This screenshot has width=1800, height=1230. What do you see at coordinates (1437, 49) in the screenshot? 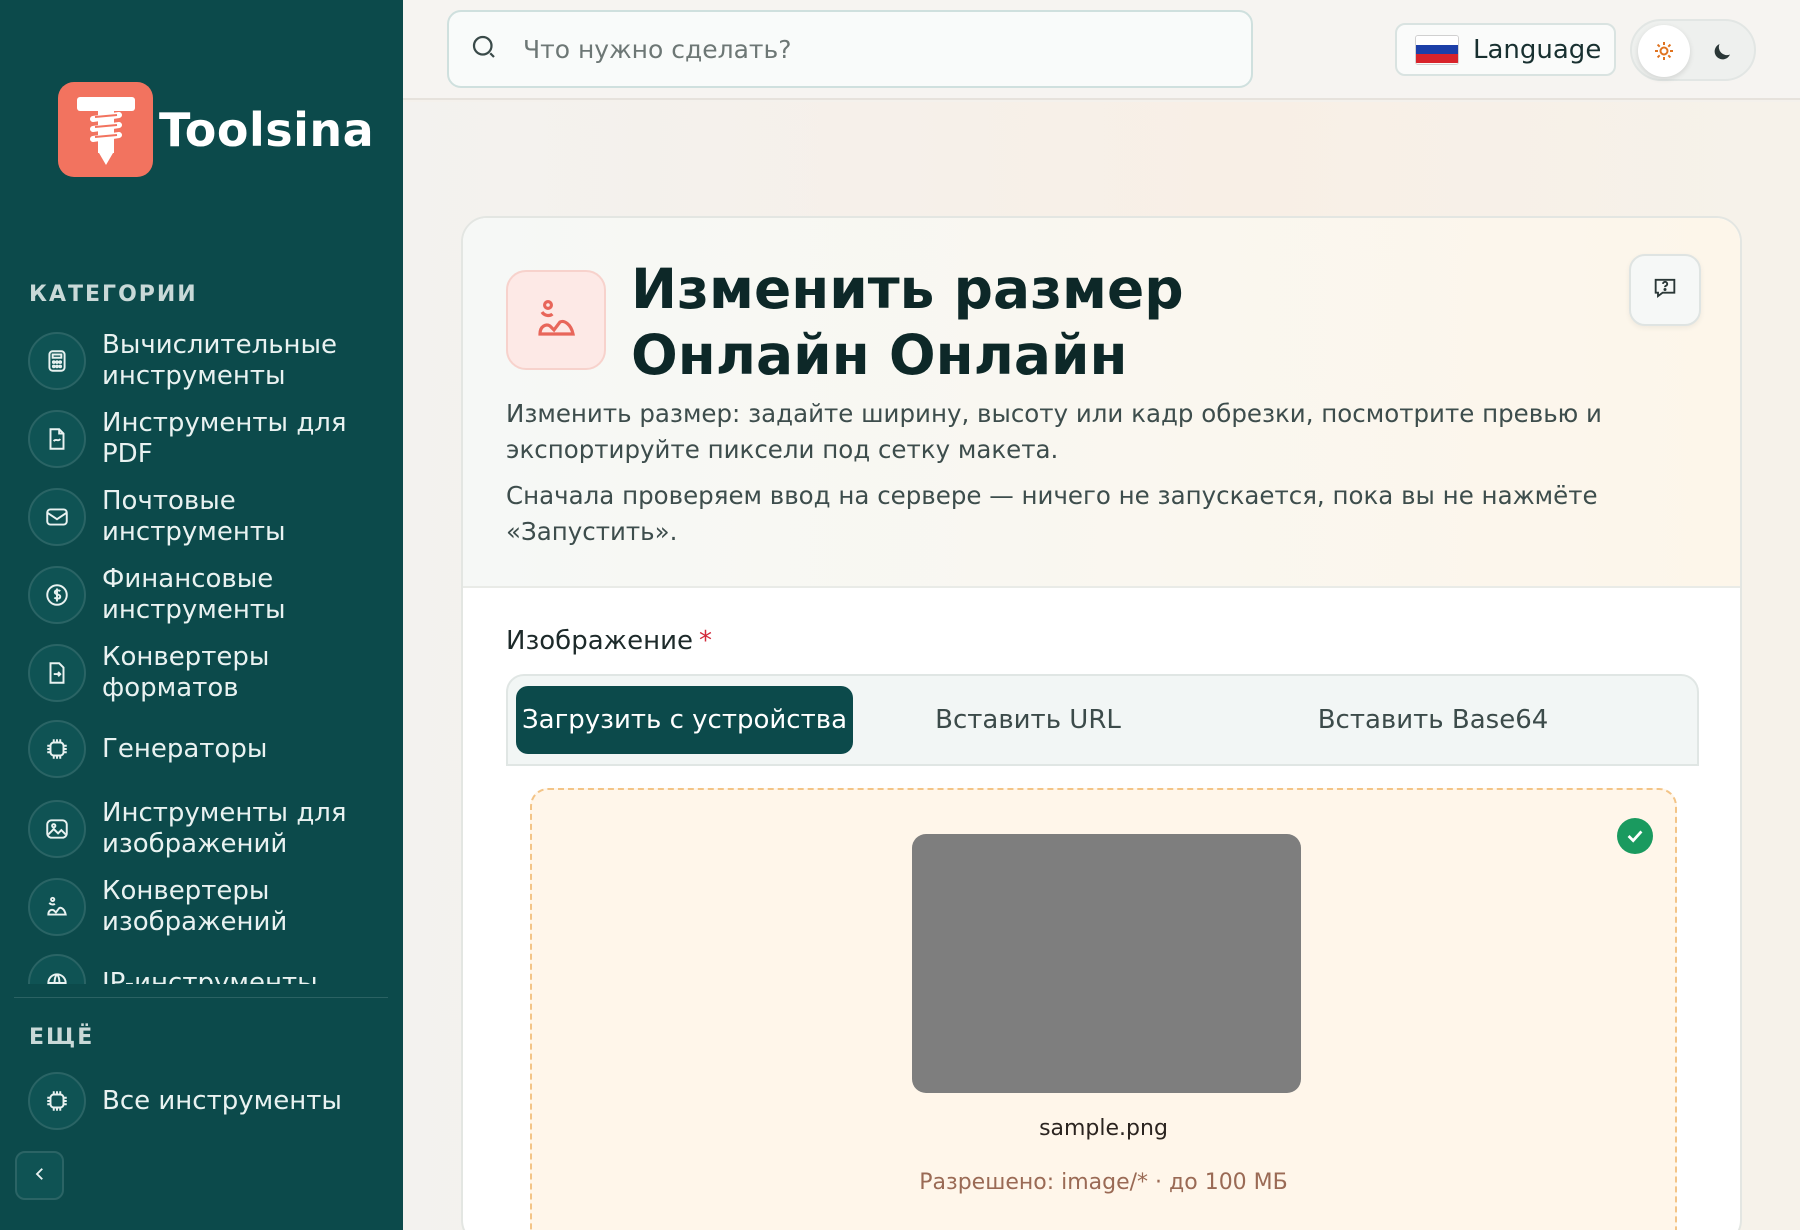
I see `russian-flag-icon` at bounding box center [1437, 49].